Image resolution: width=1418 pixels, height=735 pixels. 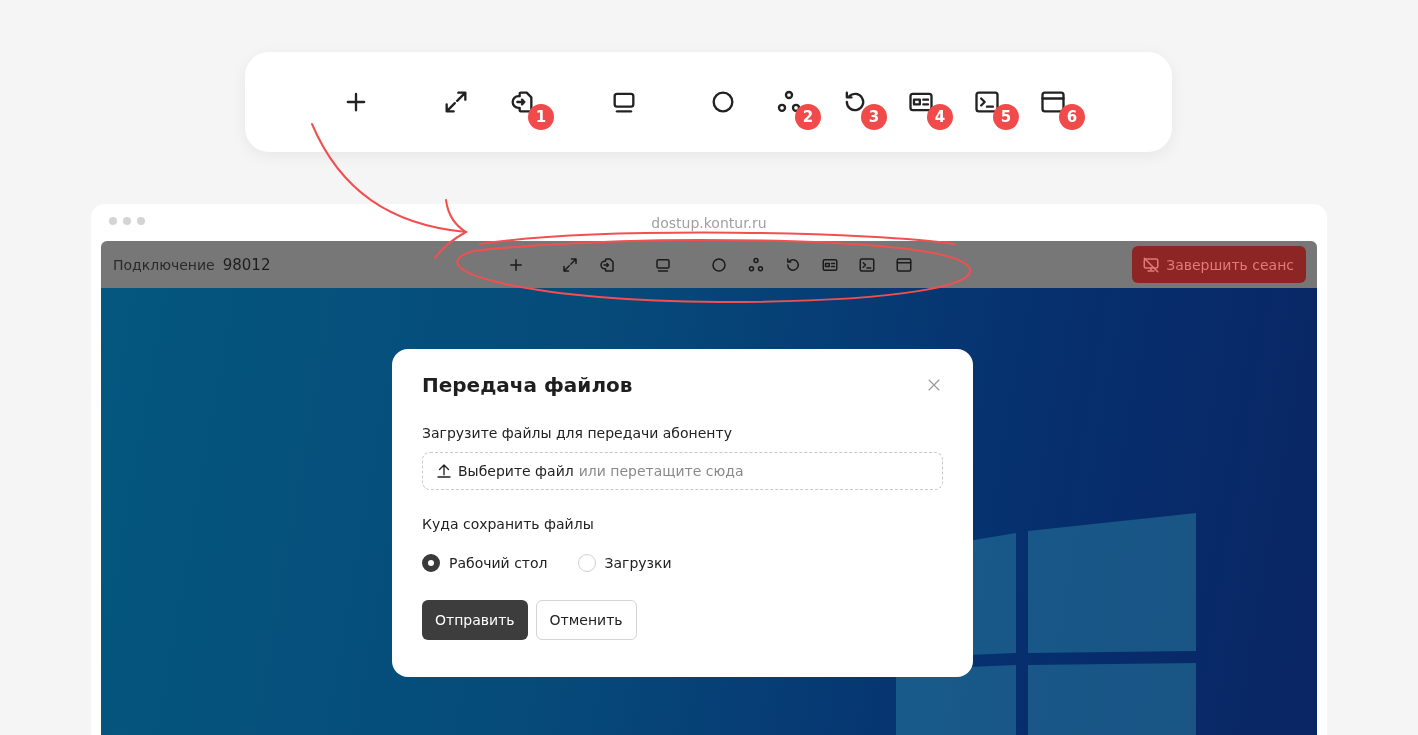 I want to click on dialog-title: Передача файлов, so click(x=527, y=385).